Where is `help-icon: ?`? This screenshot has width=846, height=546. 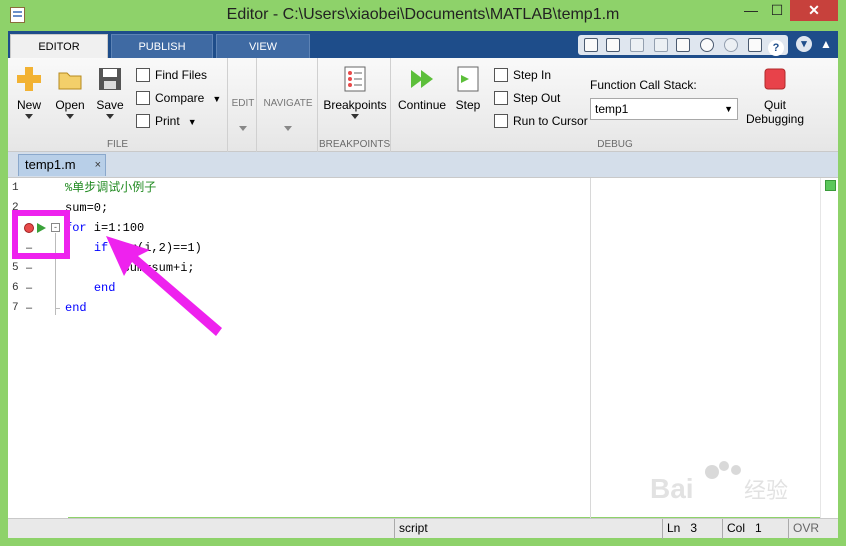 help-icon: ? is located at coordinates (776, 48).